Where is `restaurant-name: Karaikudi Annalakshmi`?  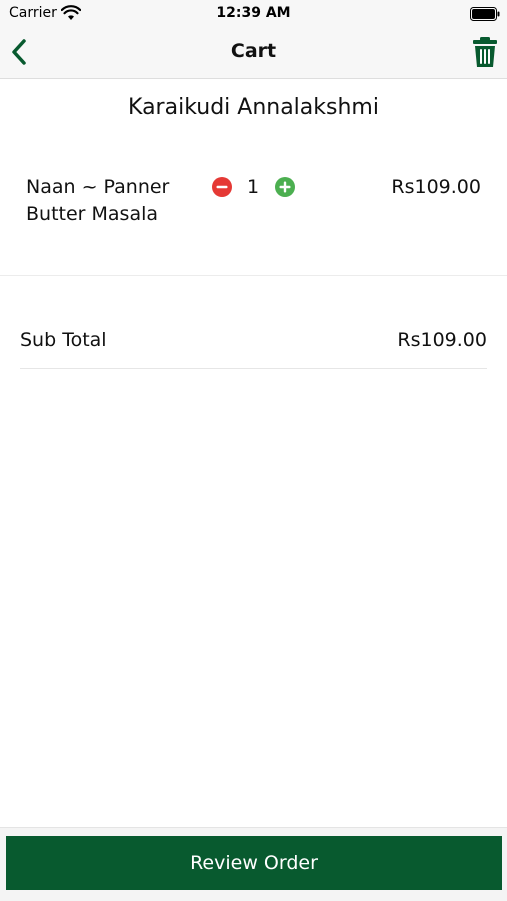 restaurant-name: Karaikudi Annalakshmi is located at coordinates (253, 107).